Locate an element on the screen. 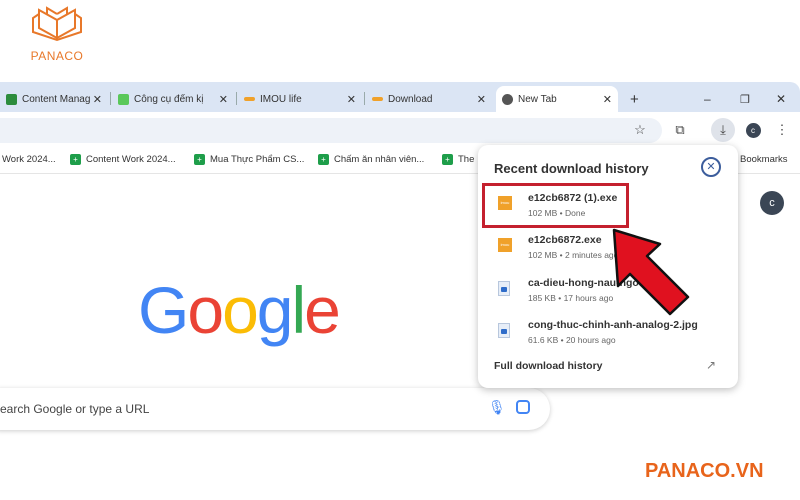 Image resolution: width=800 pixels, height=500 pixels. search-box: earch Google or type a URL 🎙 is located at coordinates (275, 409).